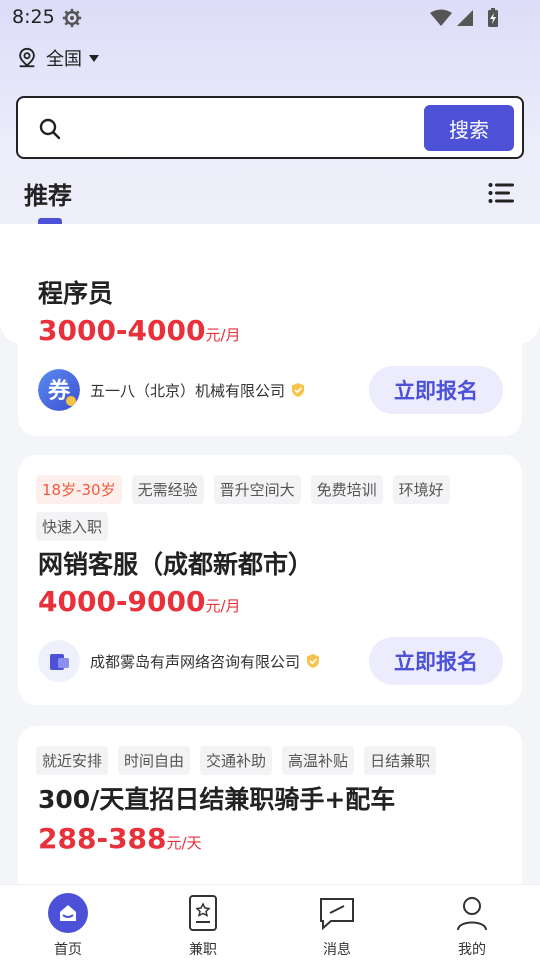 The height and width of the screenshot is (960, 540). I want to click on nav-item-profile: 我的, so click(472, 926).